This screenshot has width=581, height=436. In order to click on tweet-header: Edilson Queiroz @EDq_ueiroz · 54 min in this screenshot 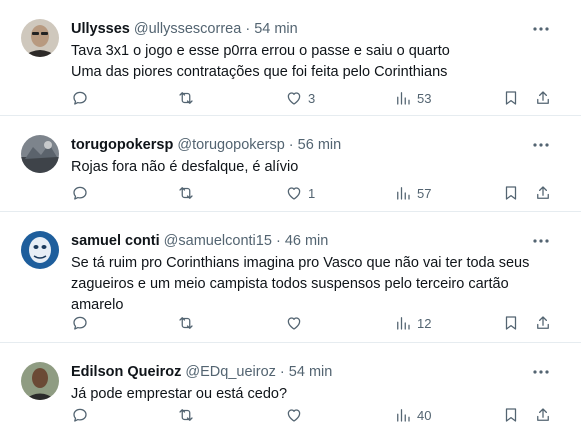, I will do `click(201, 372)`.